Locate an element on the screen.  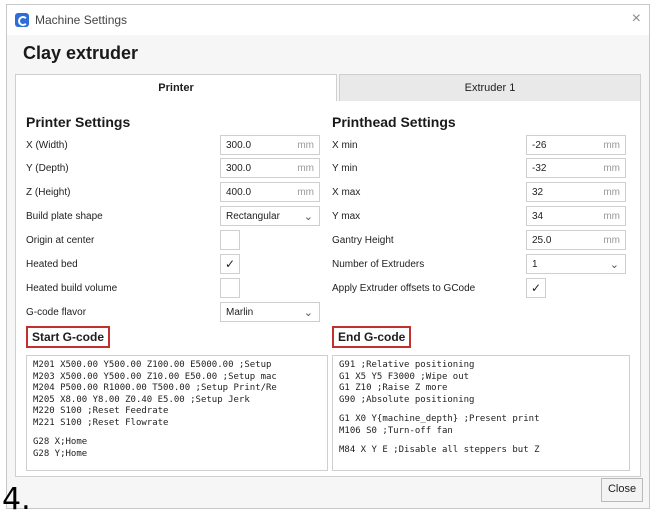
gcode-line: G91 ;Relative positioning is located at coordinates (407, 365).